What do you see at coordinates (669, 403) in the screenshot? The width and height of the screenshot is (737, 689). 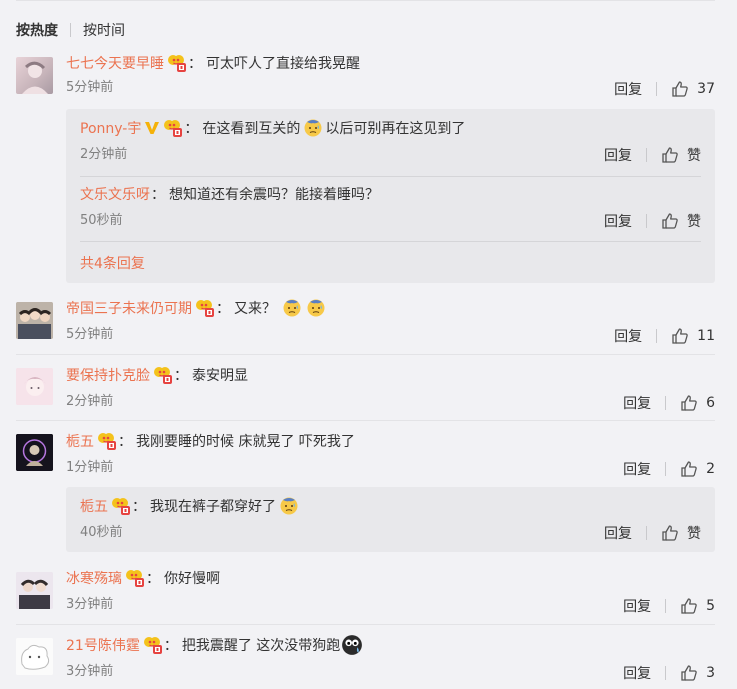 I see `comment-actions: 回复 6` at bounding box center [669, 403].